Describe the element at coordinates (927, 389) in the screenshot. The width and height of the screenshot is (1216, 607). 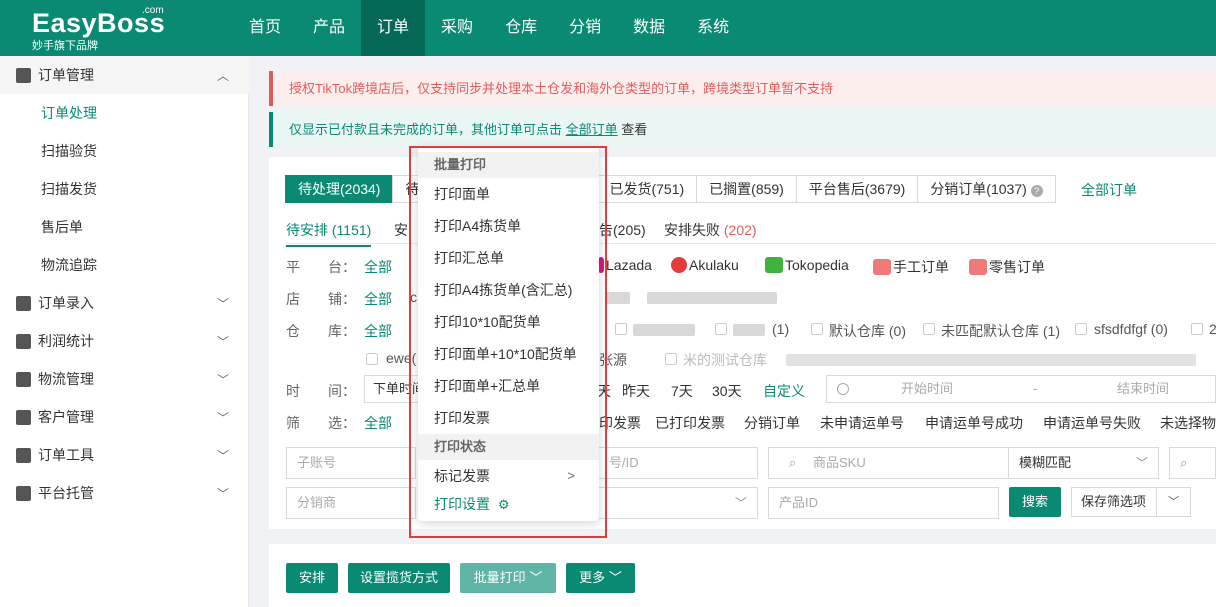
I see `start-time-input: 开始时间` at that location.